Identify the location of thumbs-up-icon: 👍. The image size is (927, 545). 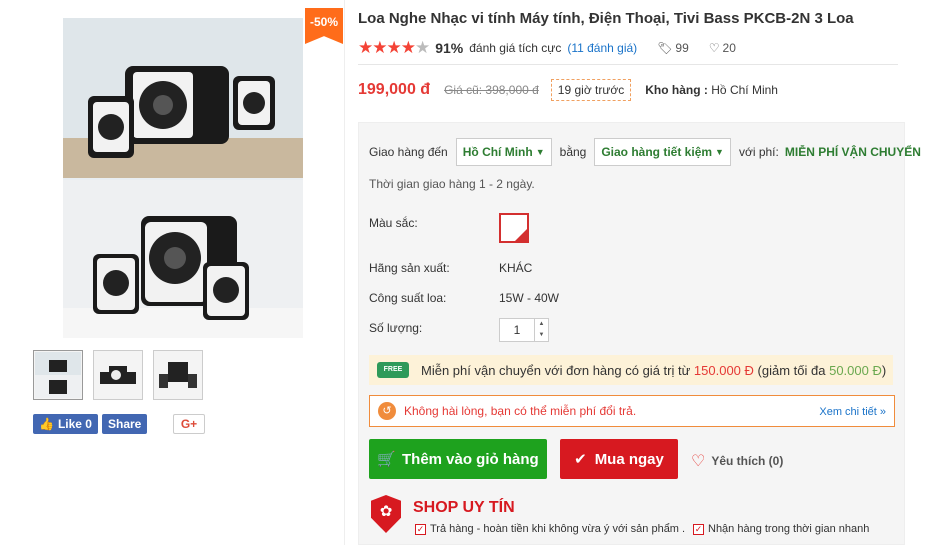
(46, 424).